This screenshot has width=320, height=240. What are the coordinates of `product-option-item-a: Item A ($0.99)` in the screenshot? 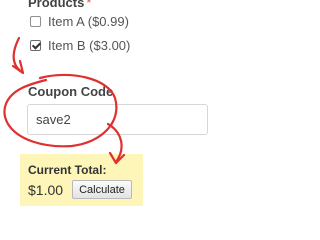 It's located at (79, 21).